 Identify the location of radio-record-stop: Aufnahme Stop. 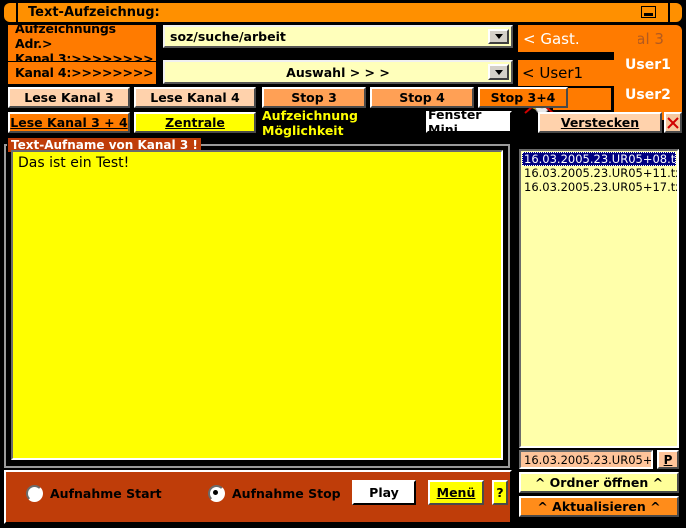
(288, 493).